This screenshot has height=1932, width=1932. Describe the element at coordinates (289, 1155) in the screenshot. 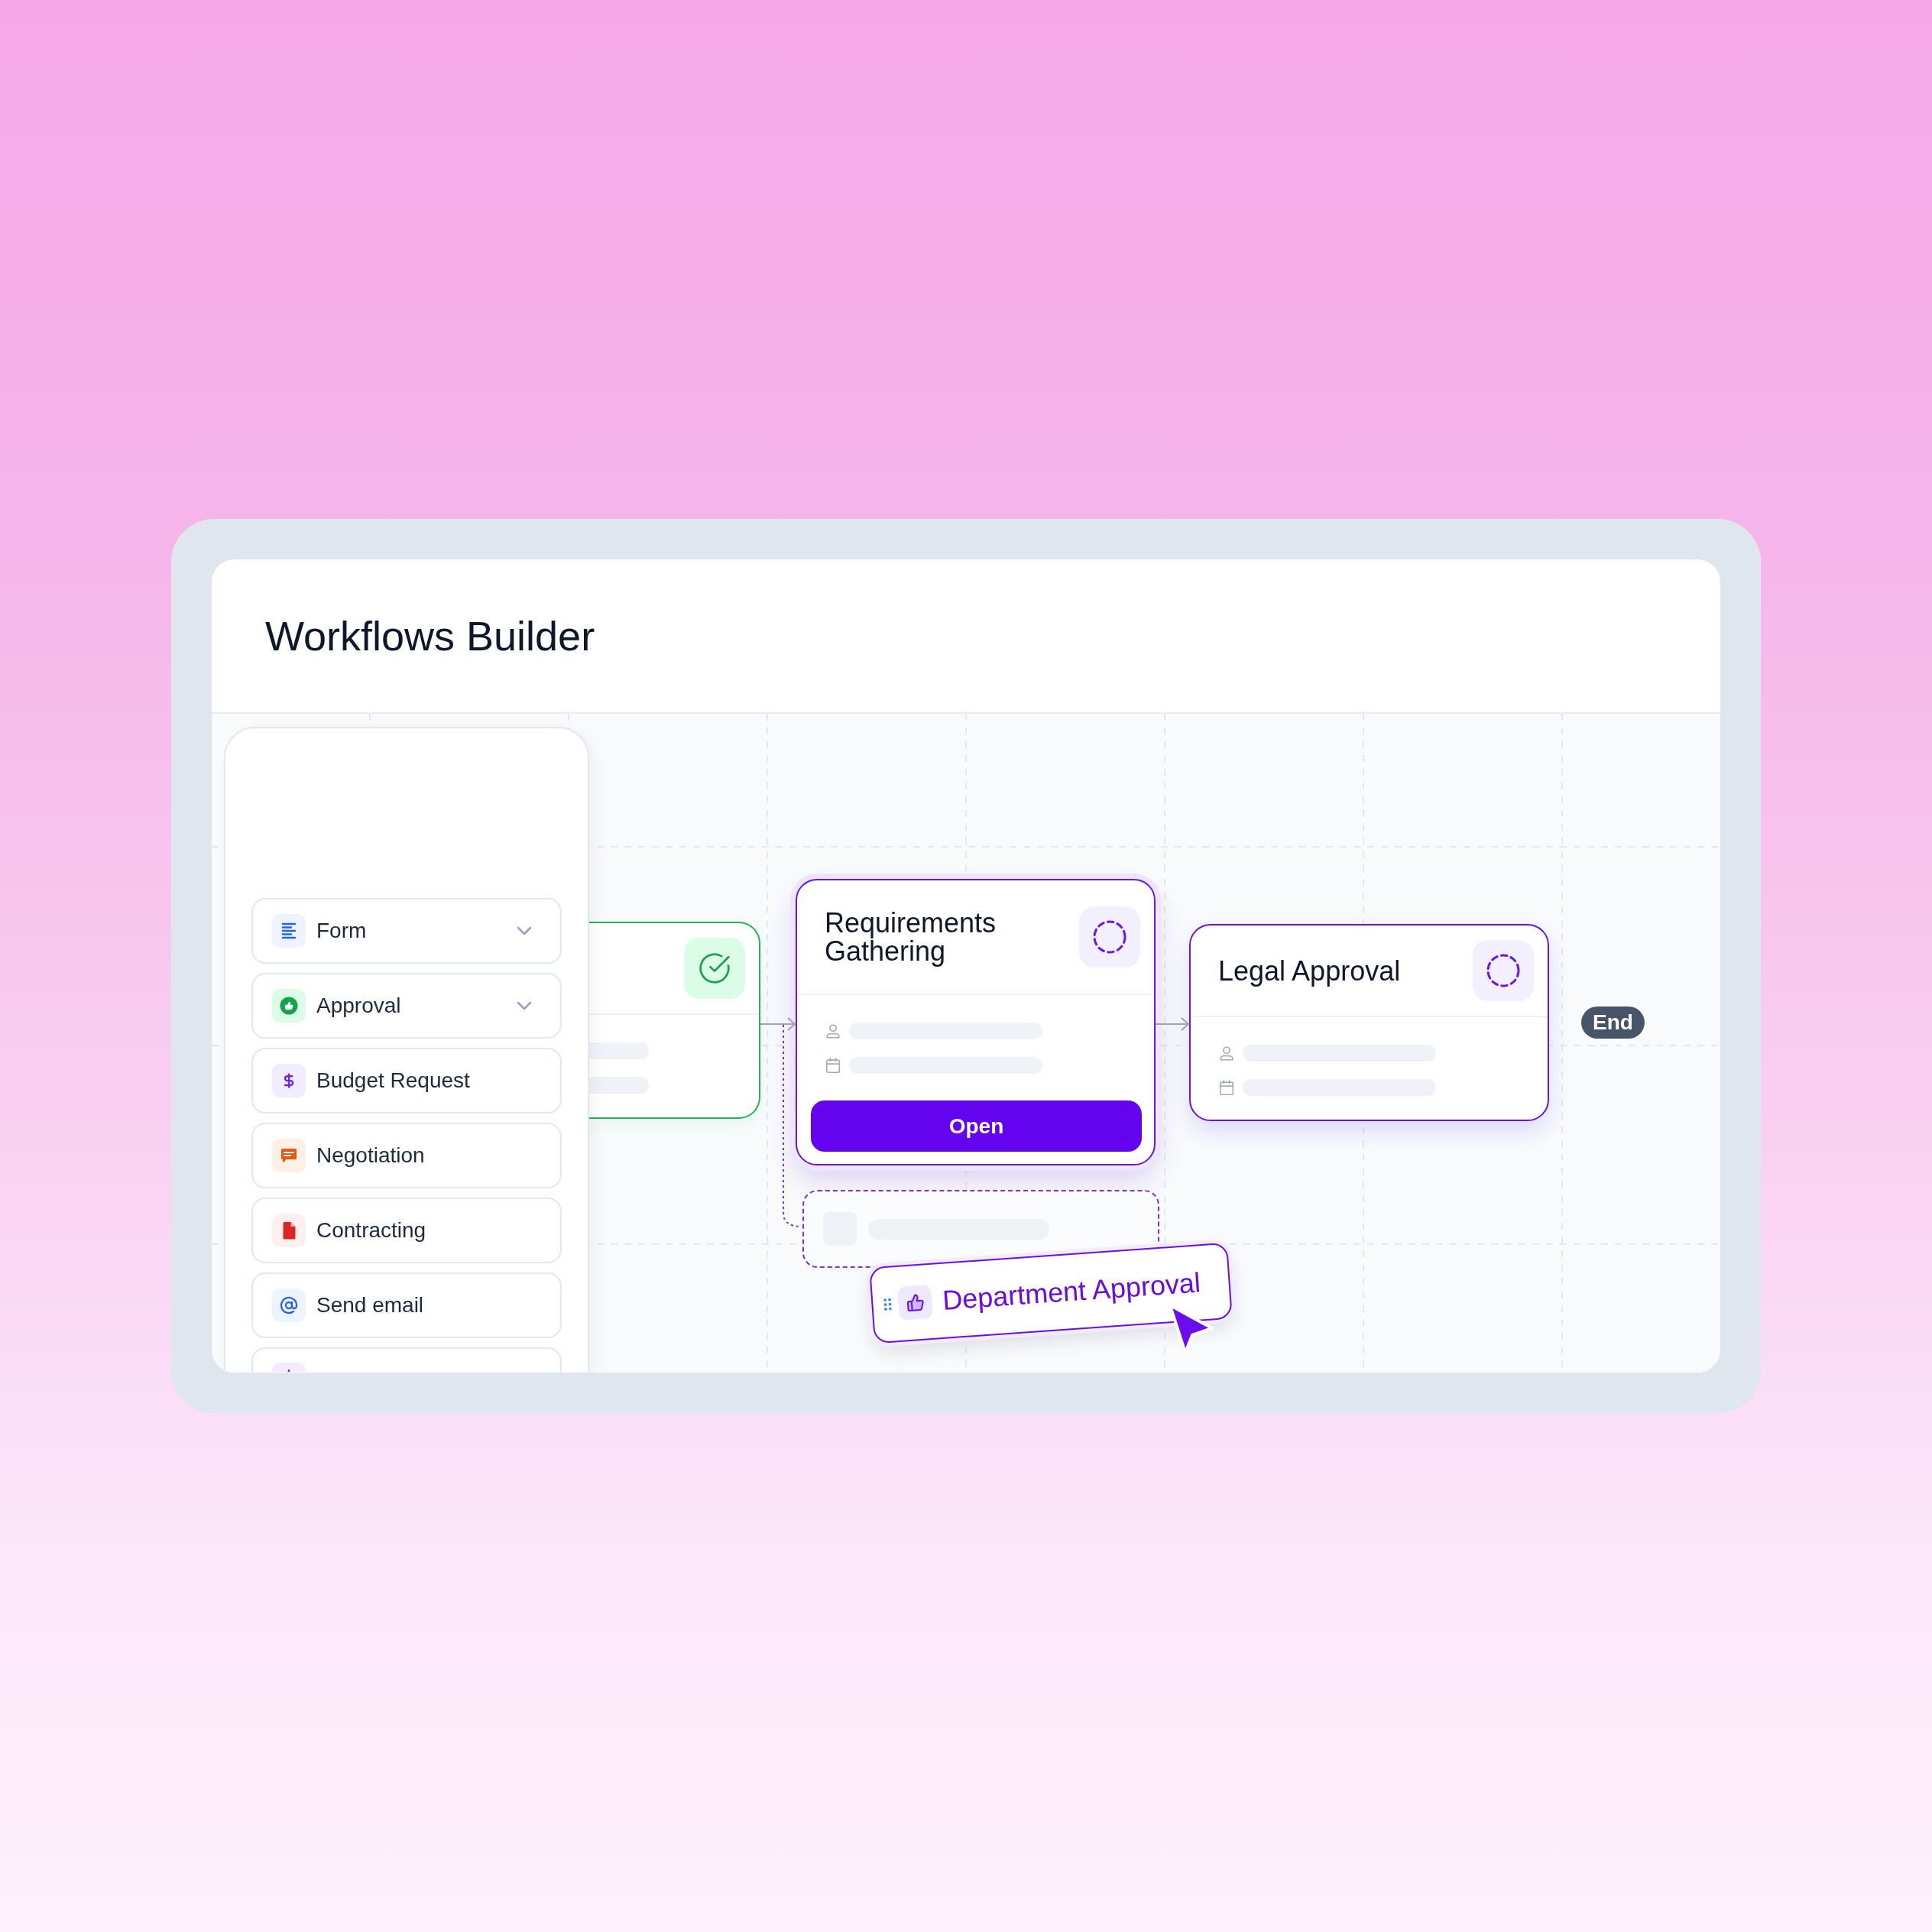

I see `chat-bubble-icon` at that location.